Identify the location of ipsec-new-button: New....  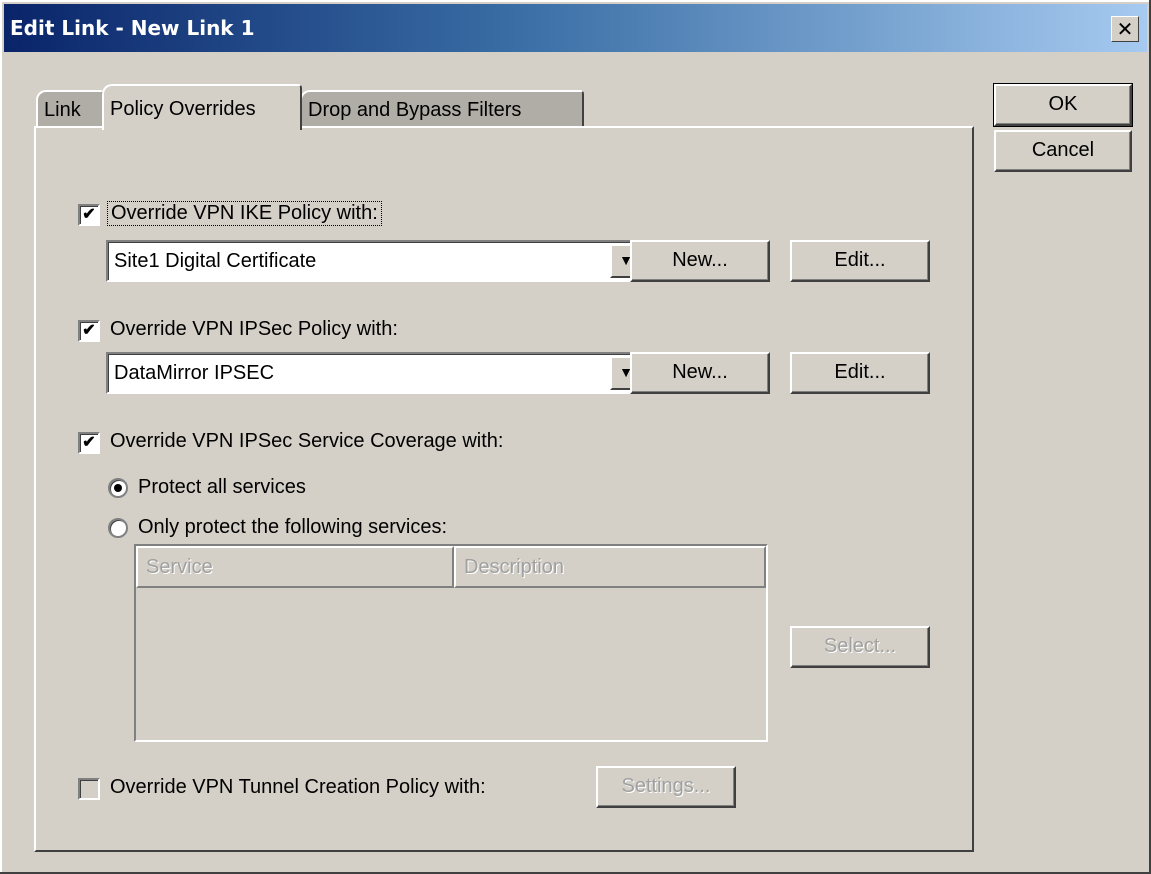
(700, 373).